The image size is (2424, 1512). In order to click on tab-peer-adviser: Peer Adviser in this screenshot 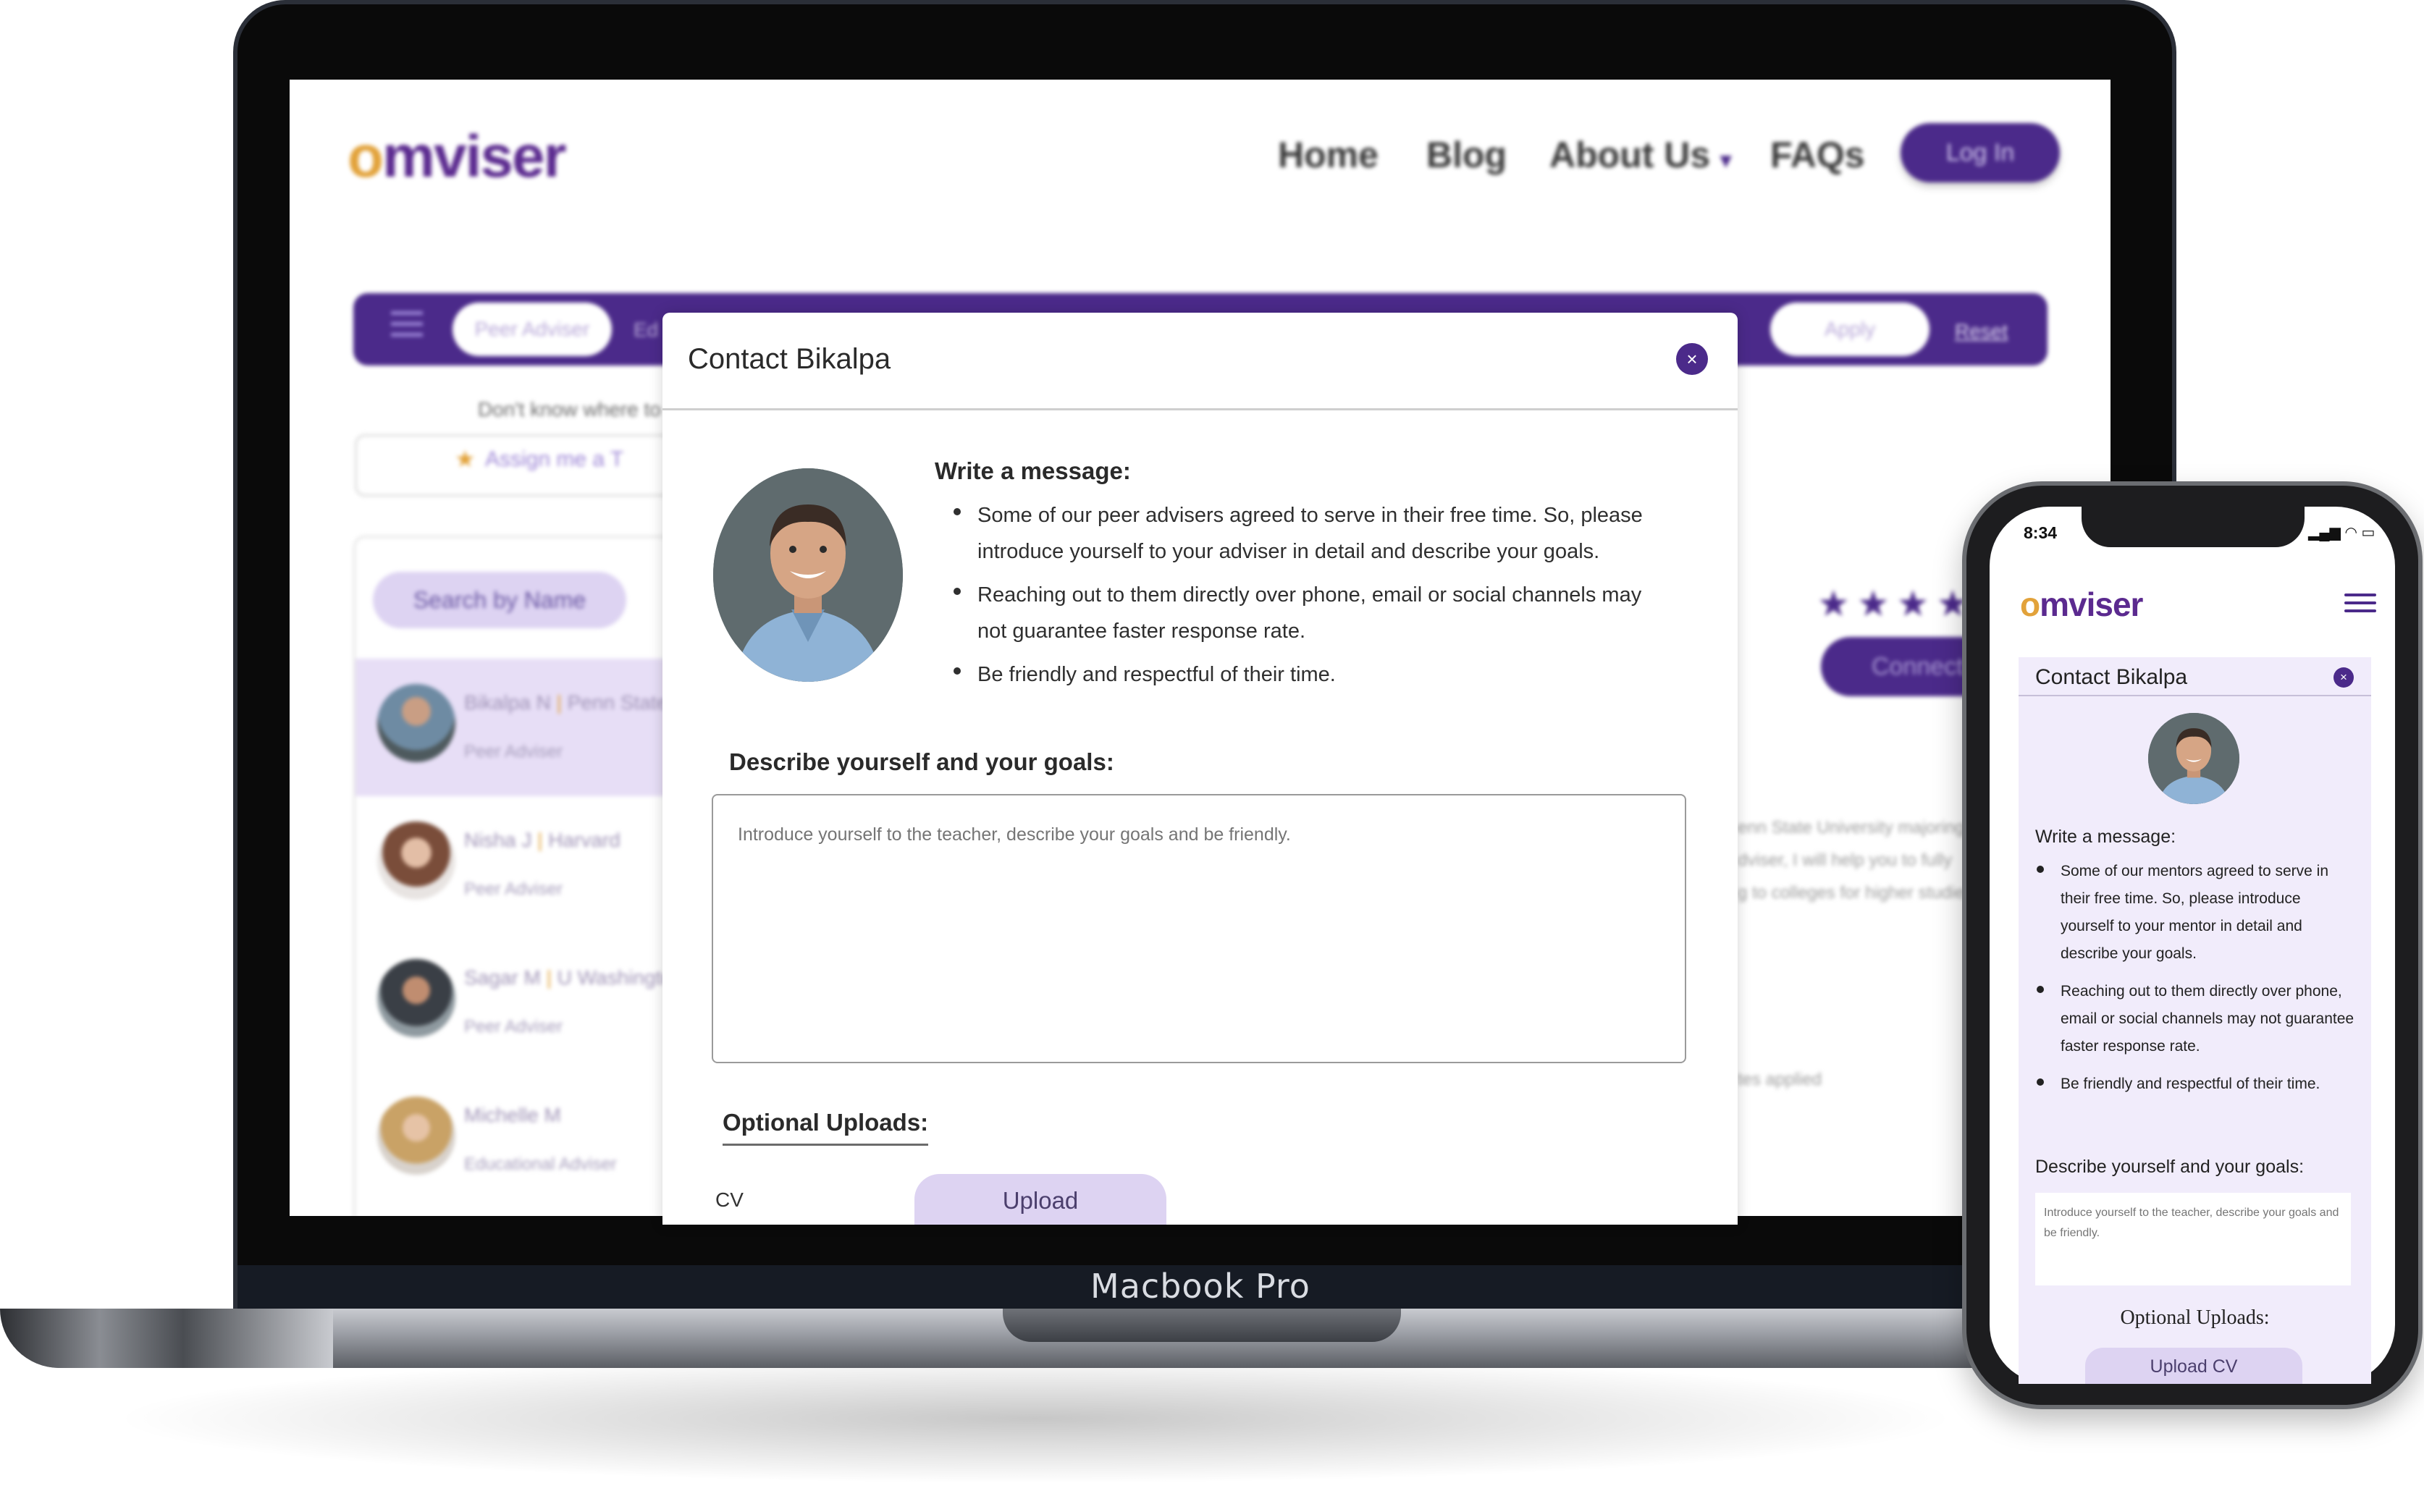, I will do `click(532, 329)`.